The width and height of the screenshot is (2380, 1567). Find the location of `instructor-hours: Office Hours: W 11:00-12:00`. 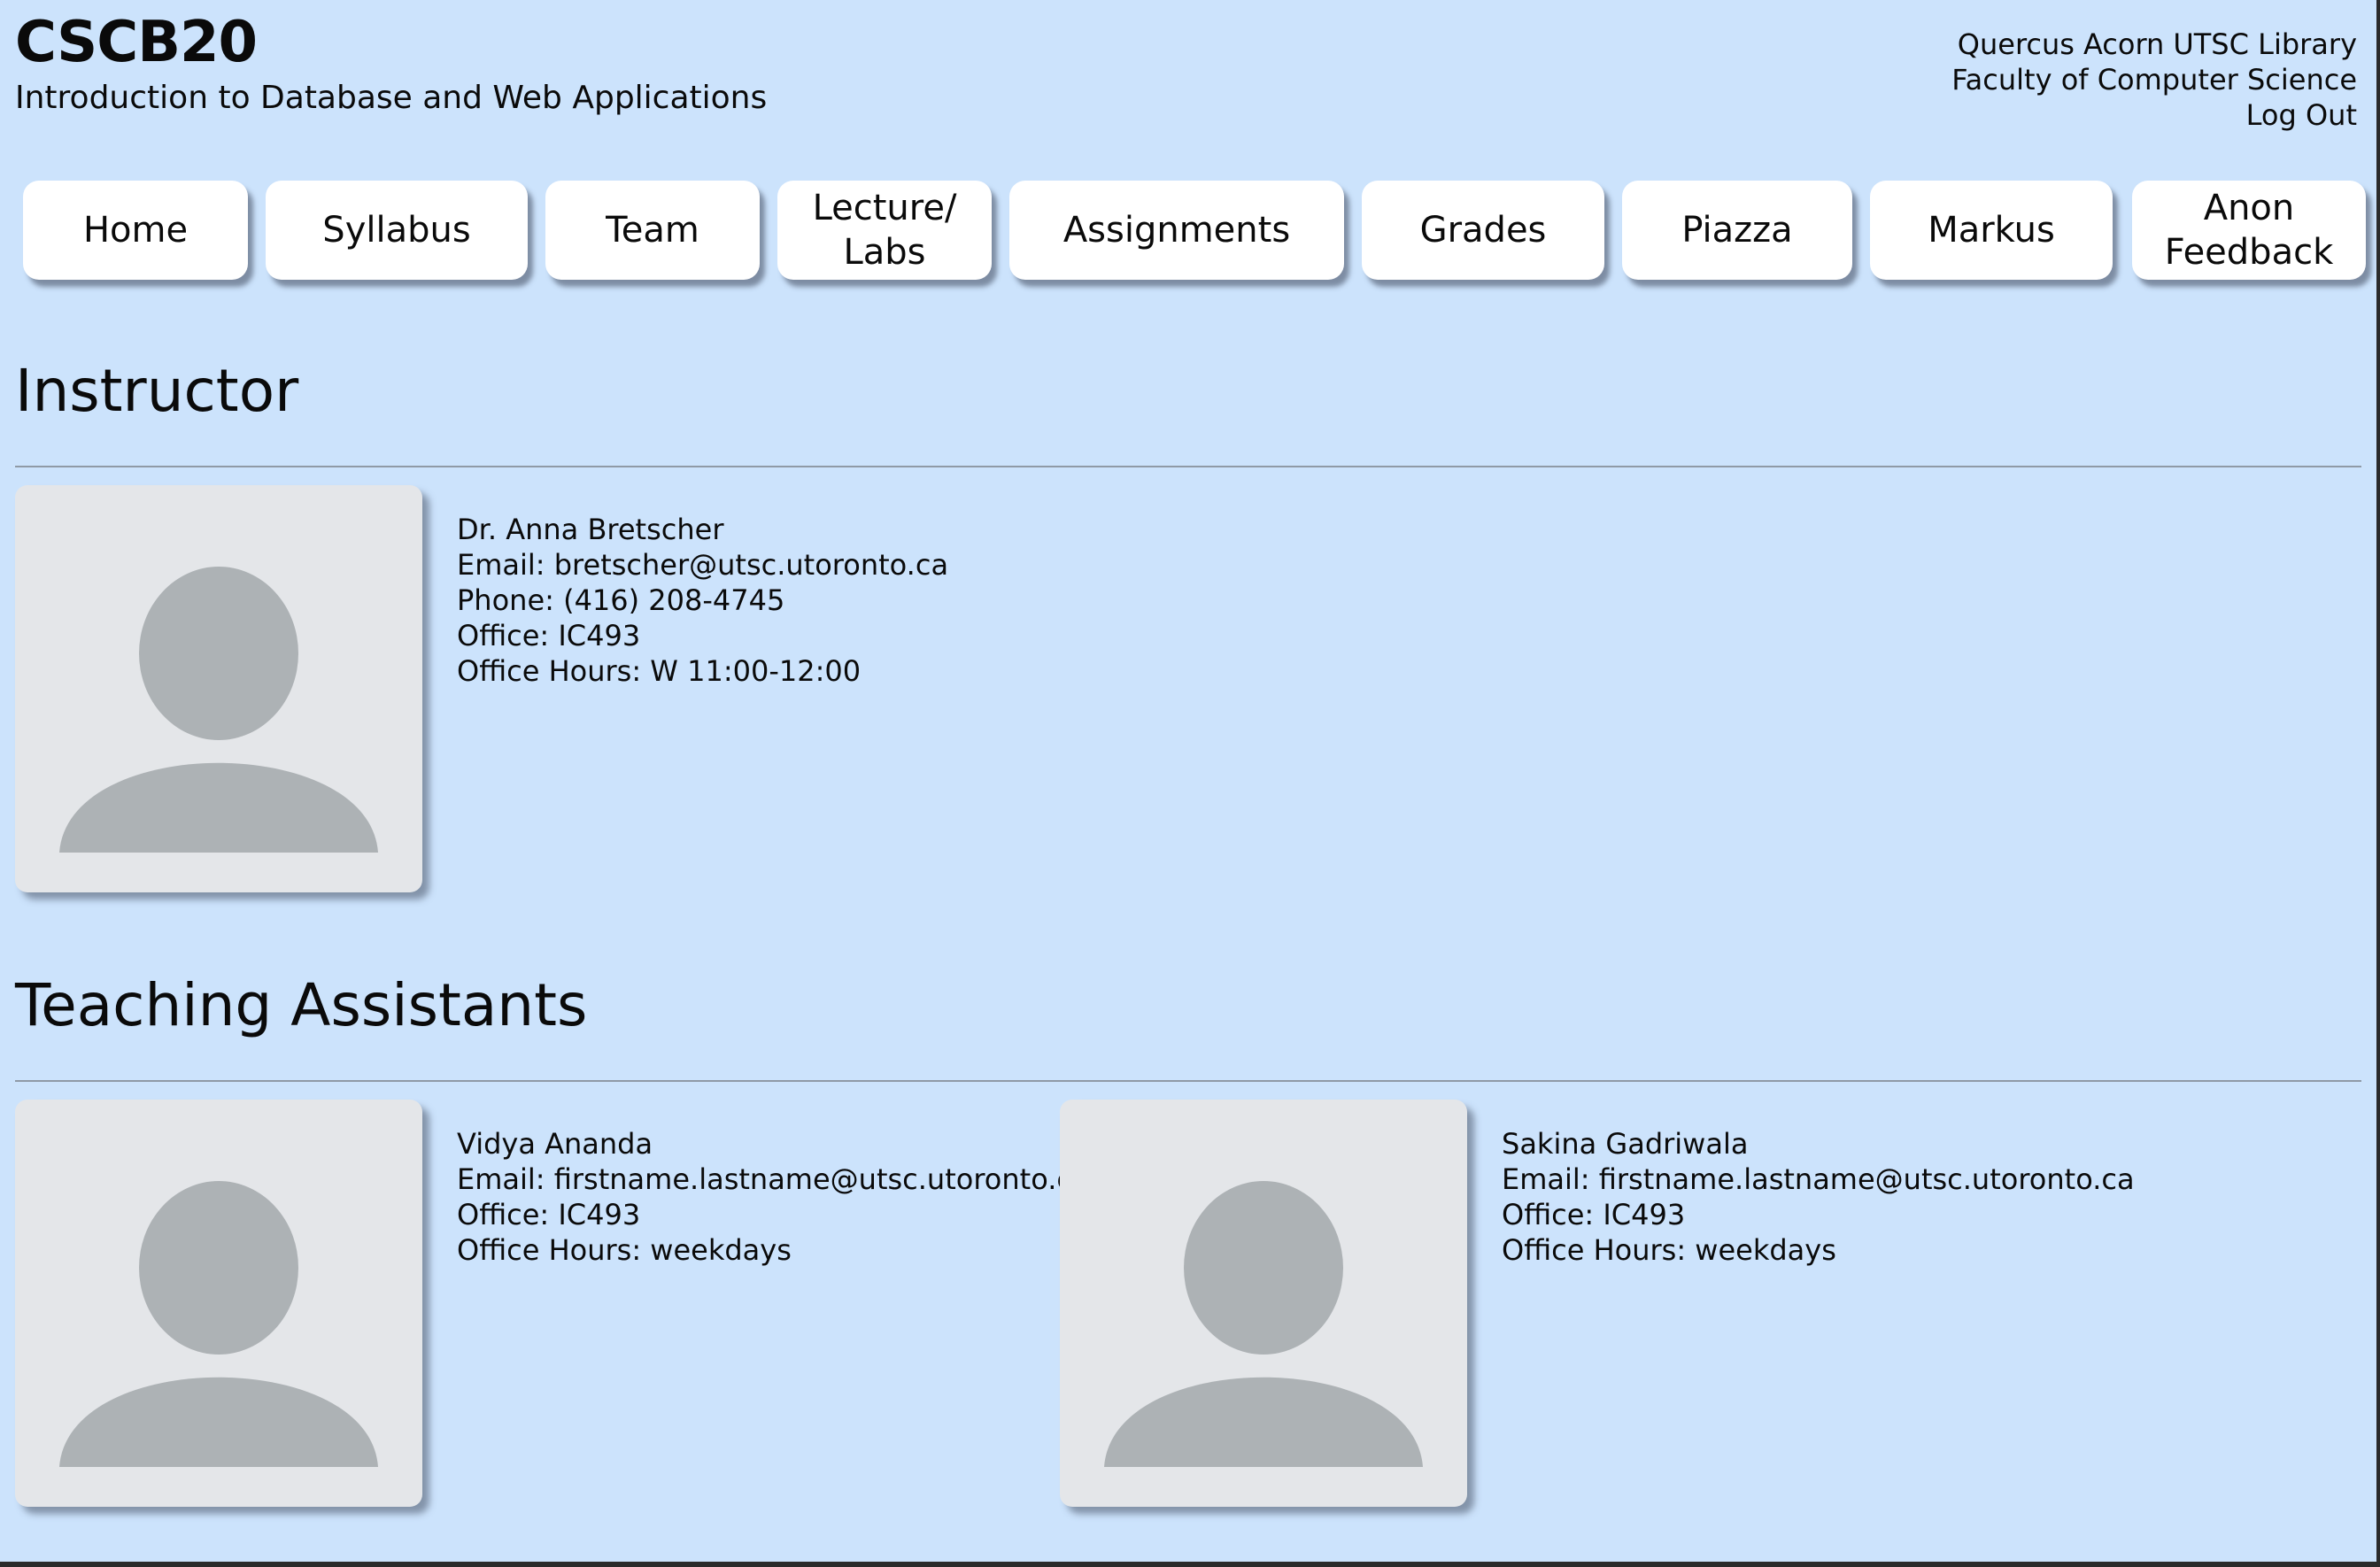

instructor-hours: Office Hours: W 11:00-12:00 is located at coordinates (659, 671).